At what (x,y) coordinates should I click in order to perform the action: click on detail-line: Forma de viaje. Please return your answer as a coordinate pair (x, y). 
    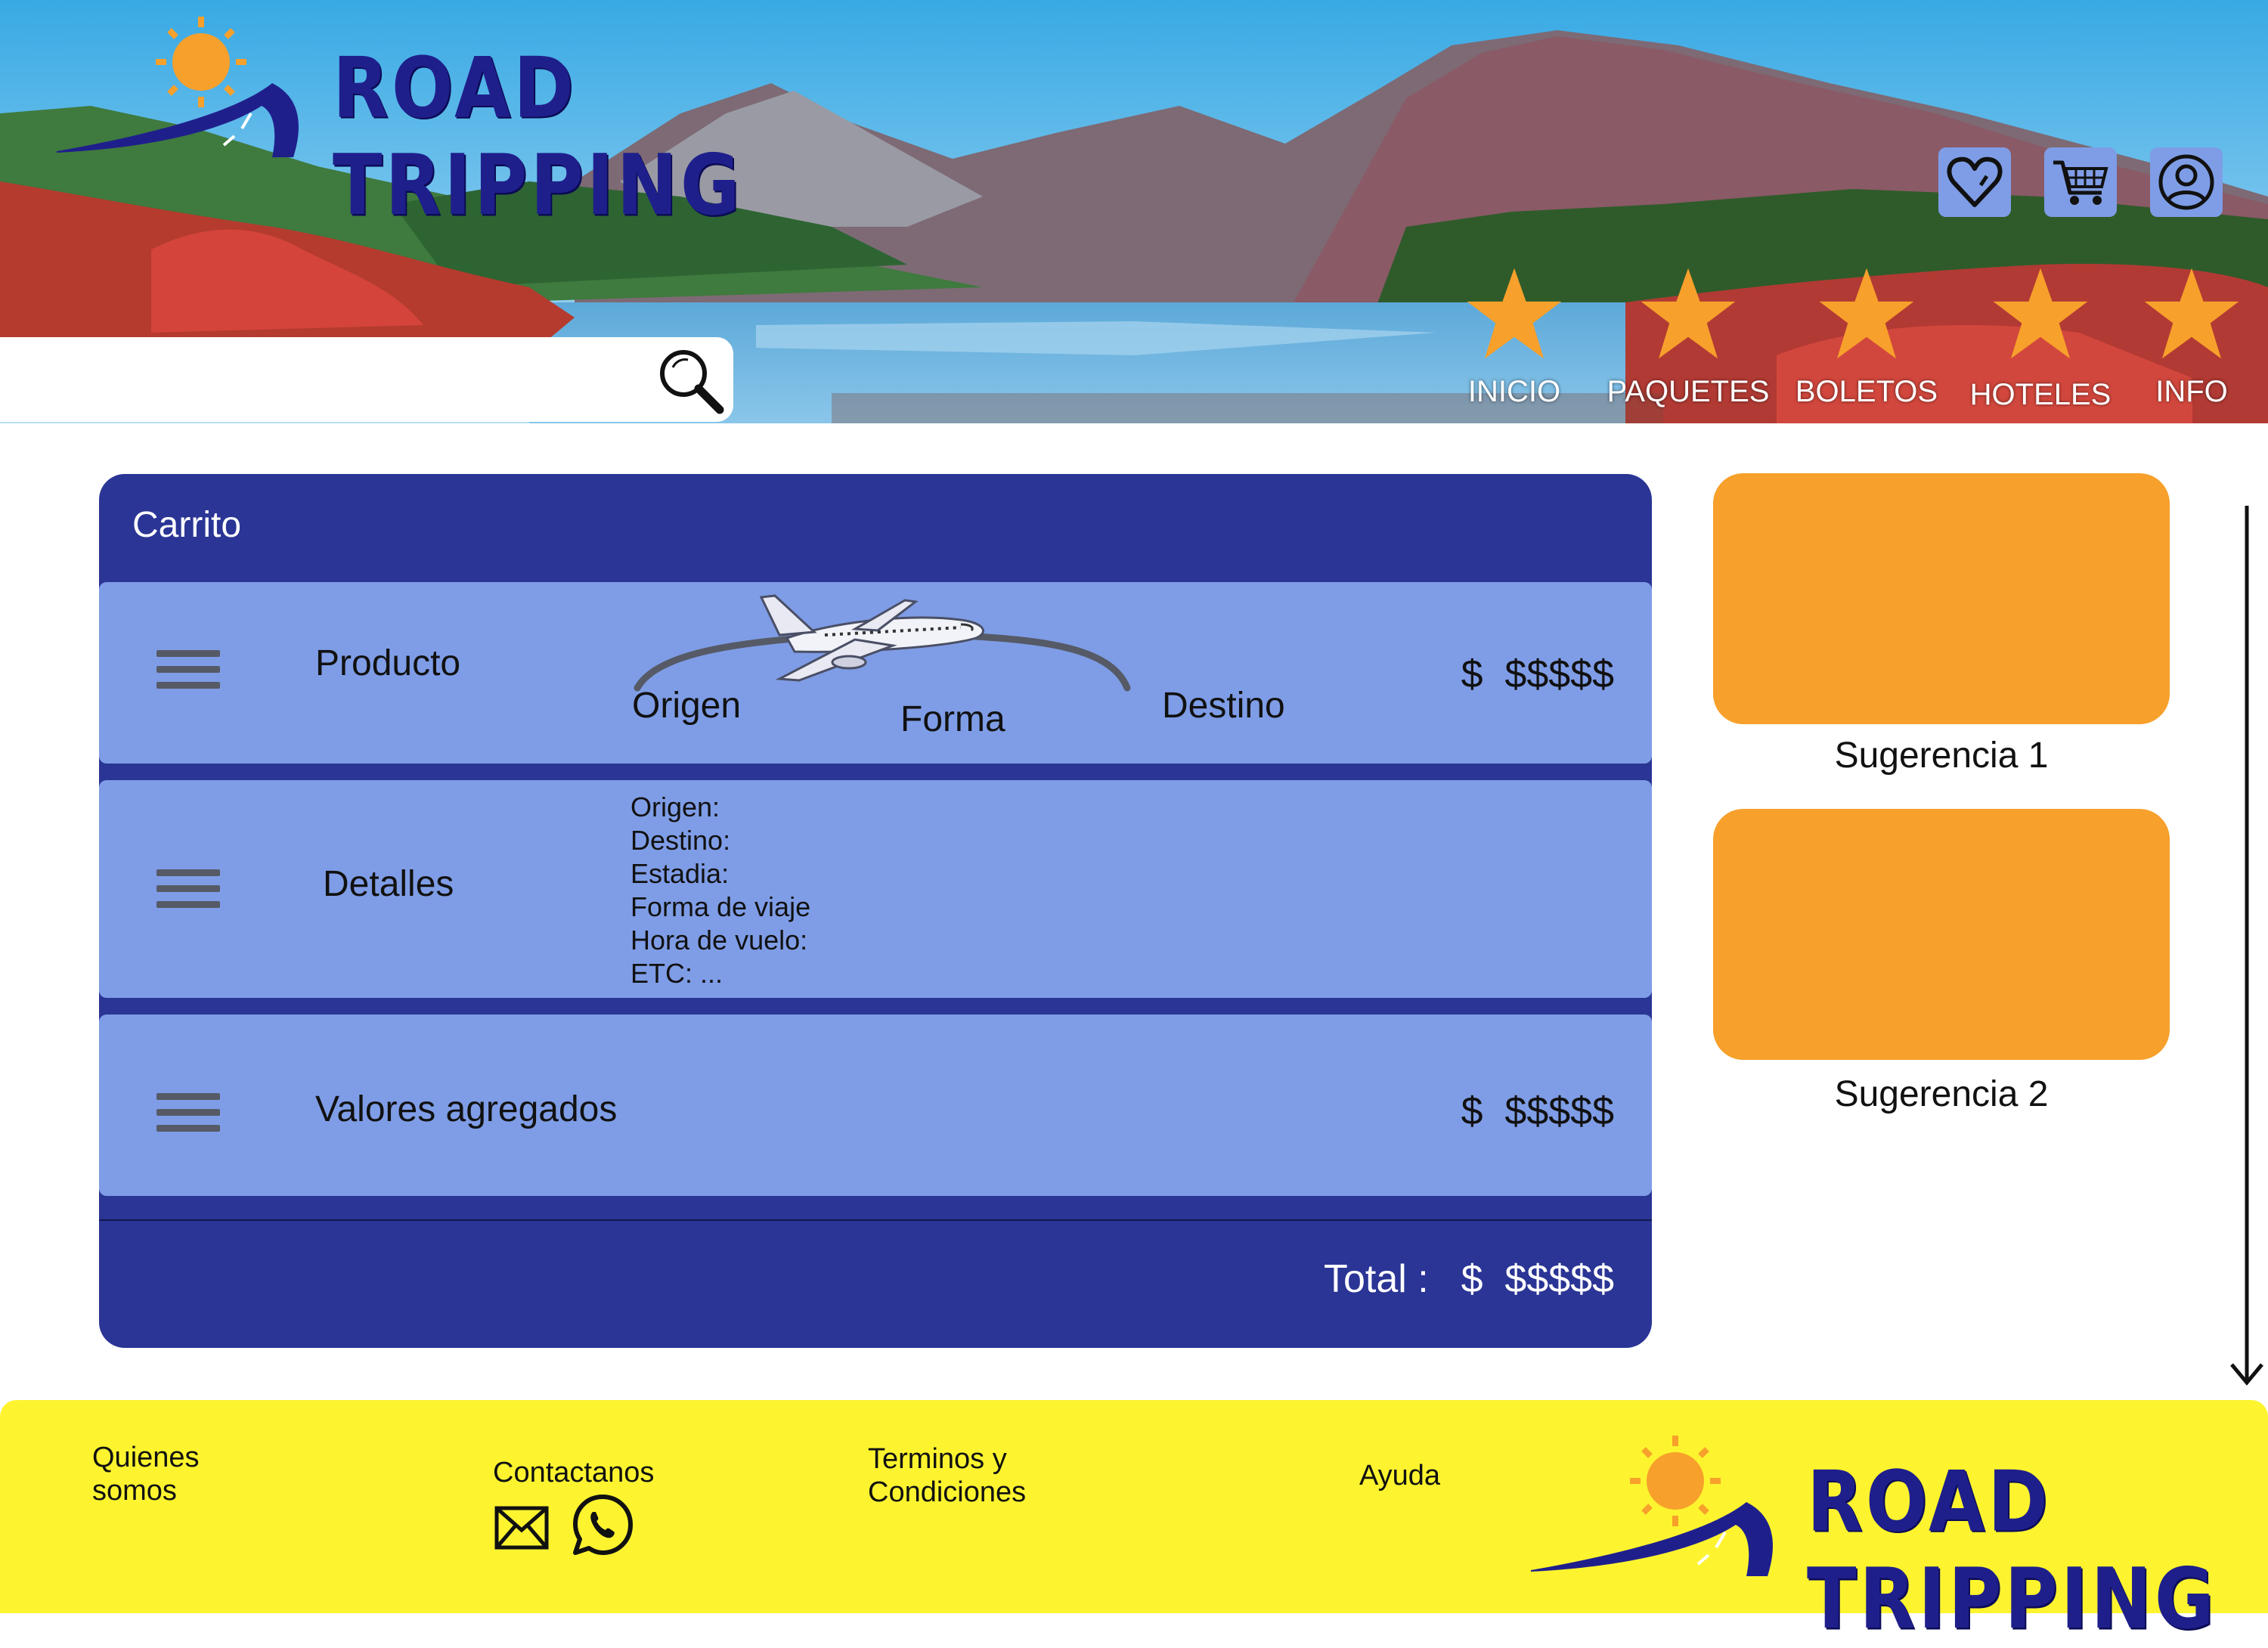
    Looking at the image, I should click on (721, 907).